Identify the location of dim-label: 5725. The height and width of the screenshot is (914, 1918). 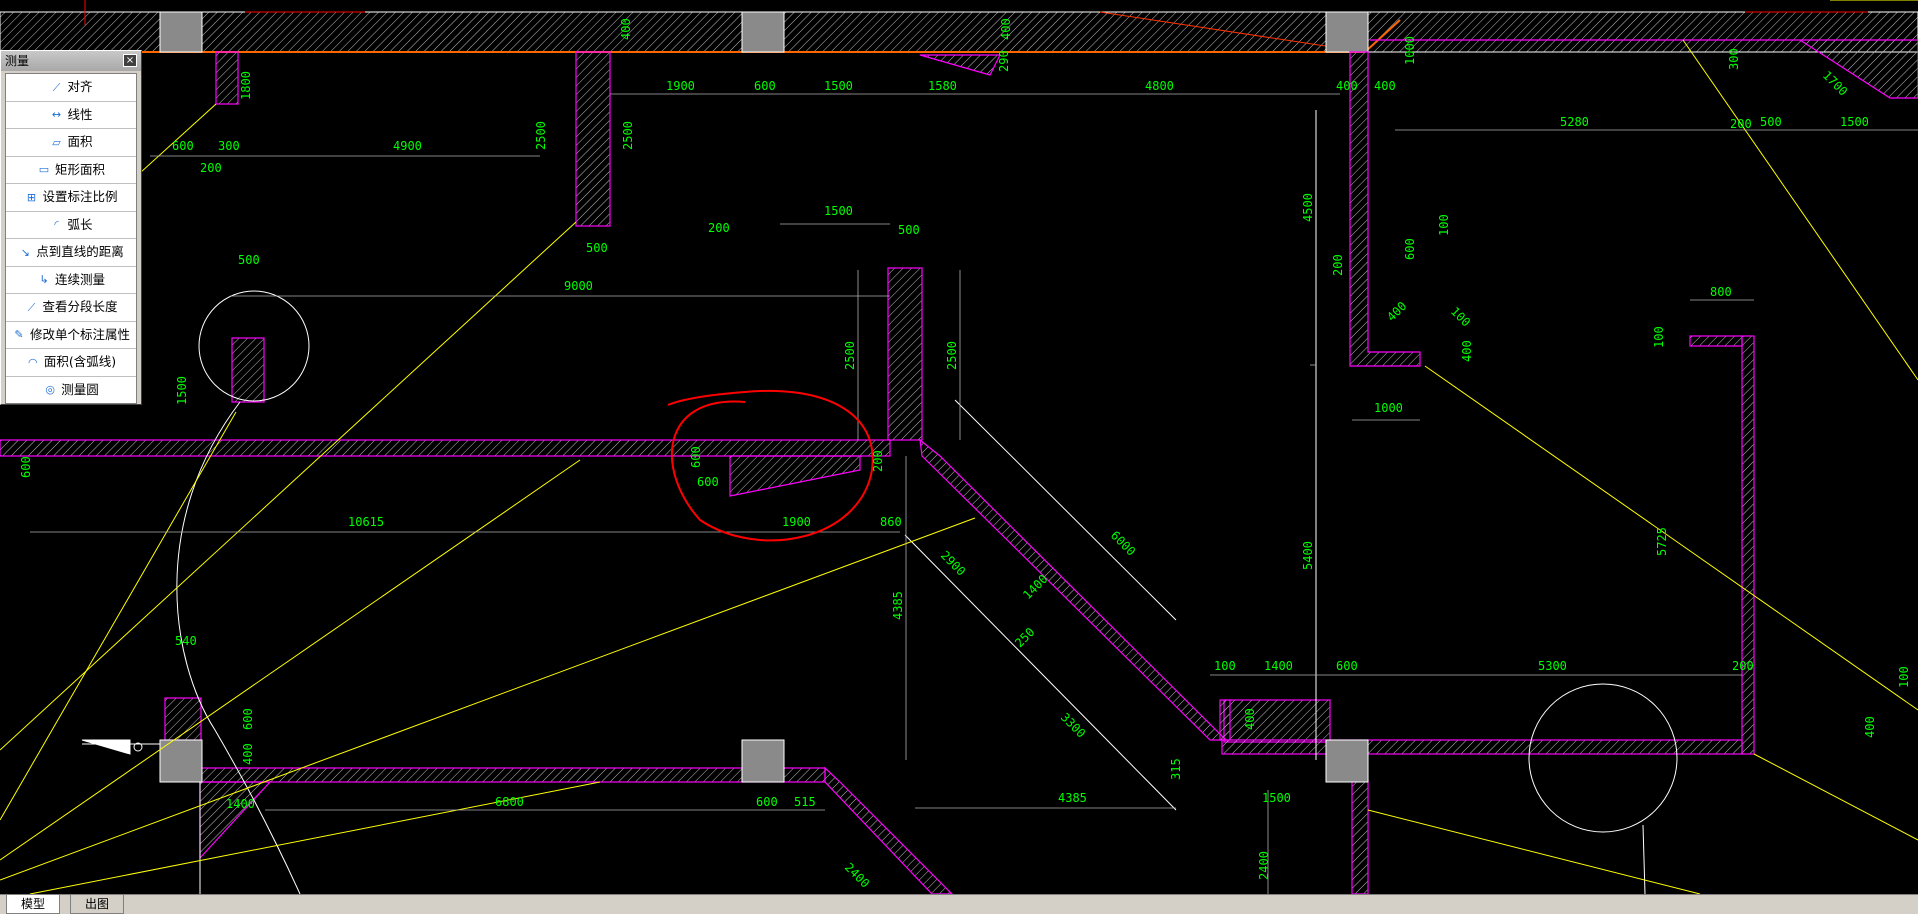
(1662, 541).